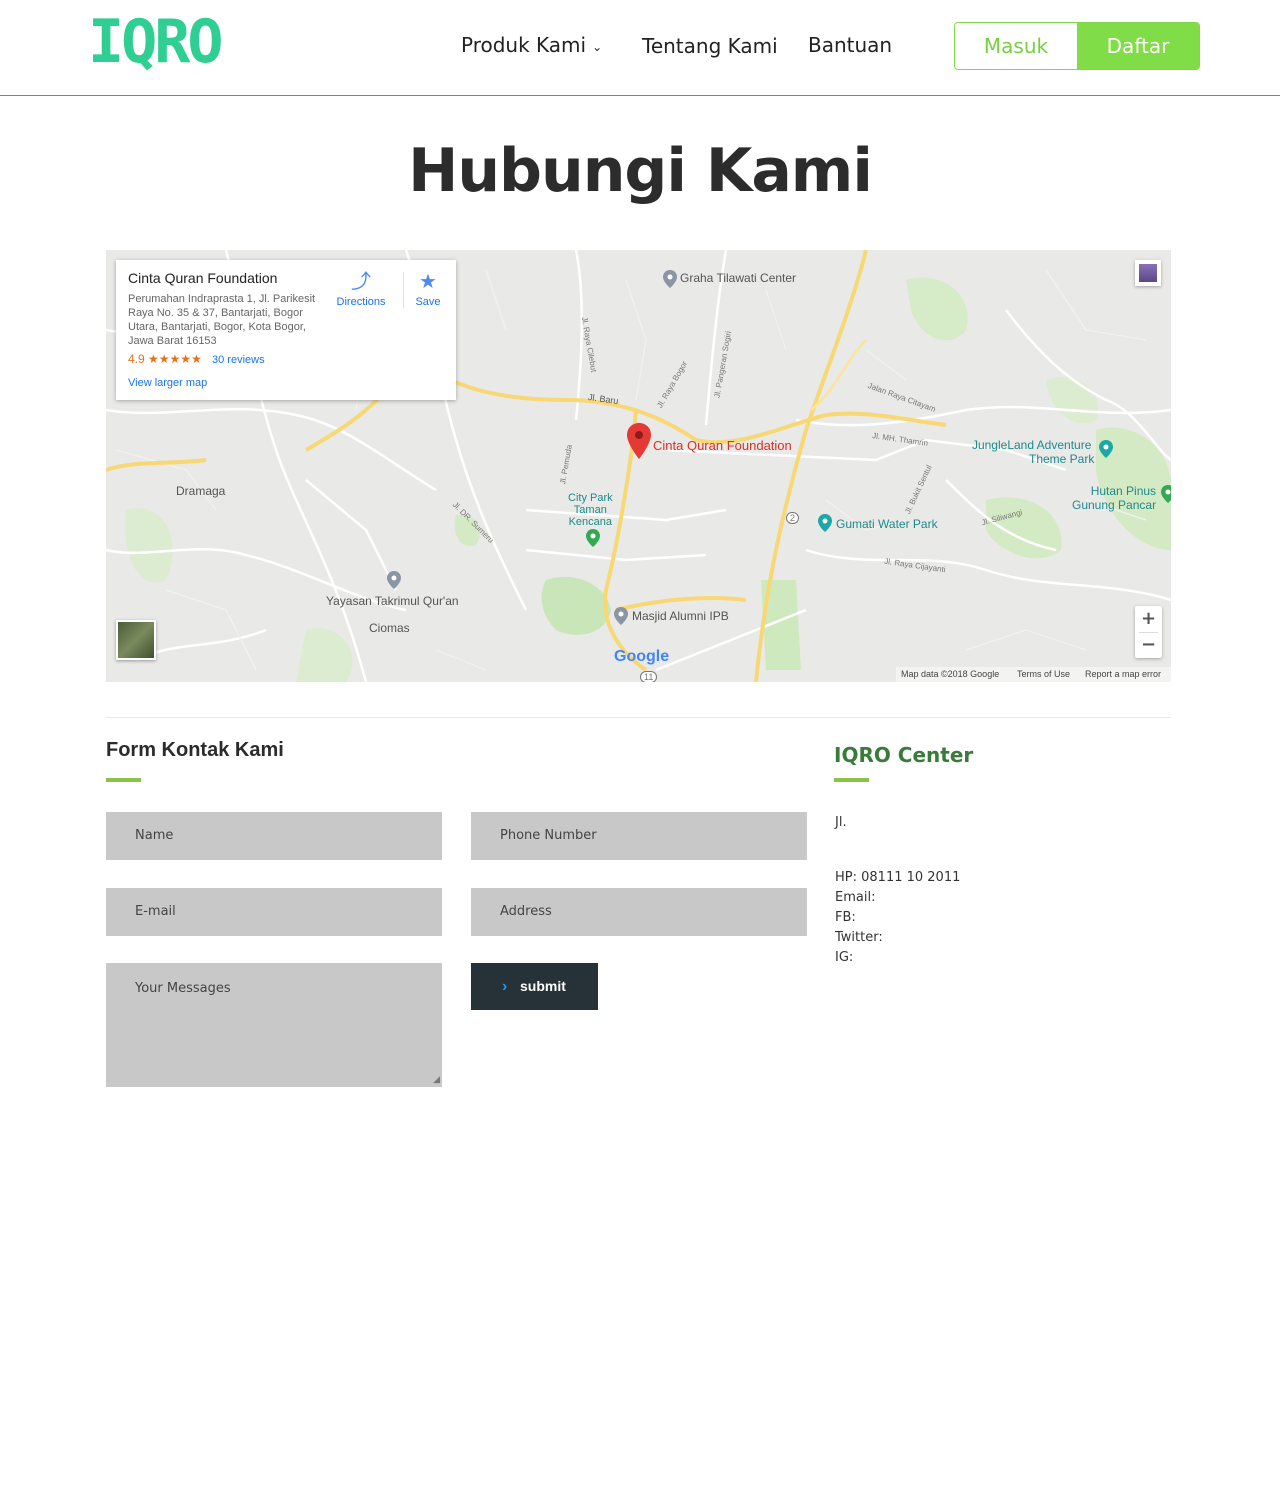  What do you see at coordinates (1114, 505) in the screenshot?
I see `map-label-hutan-2: Gunung Pancar` at bounding box center [1114, 505].